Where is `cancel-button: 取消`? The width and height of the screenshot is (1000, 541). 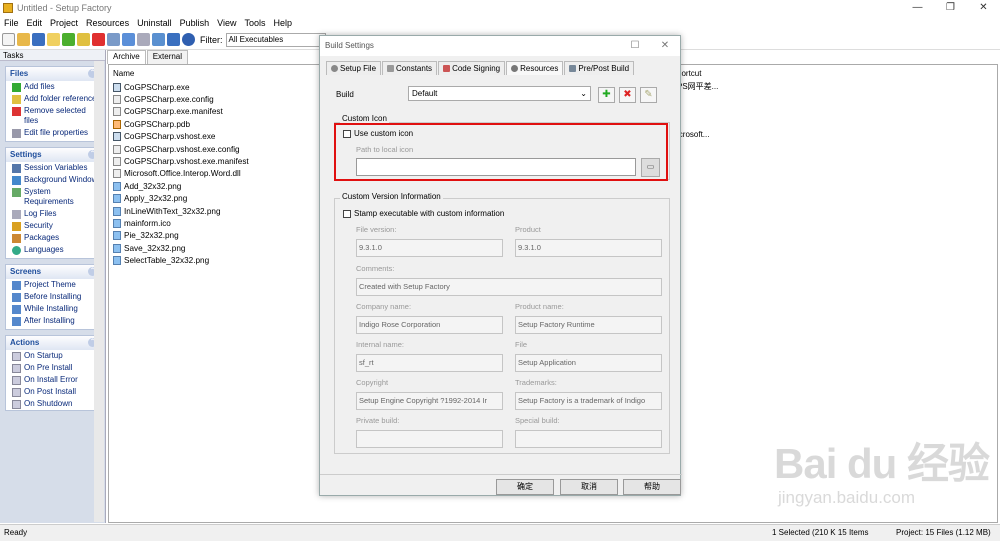
cancel-button: 取消 is located at coordinates (589, 487).